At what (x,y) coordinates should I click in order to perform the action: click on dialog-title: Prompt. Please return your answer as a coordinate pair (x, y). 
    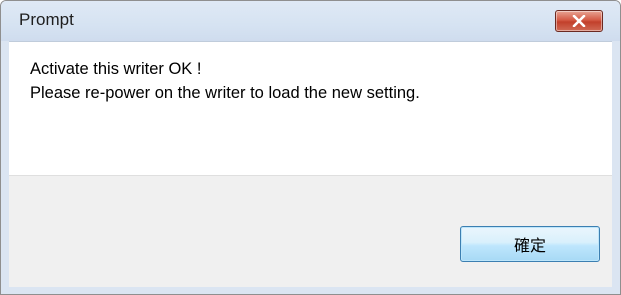
    Looking at the image, I should click on (46, 19).